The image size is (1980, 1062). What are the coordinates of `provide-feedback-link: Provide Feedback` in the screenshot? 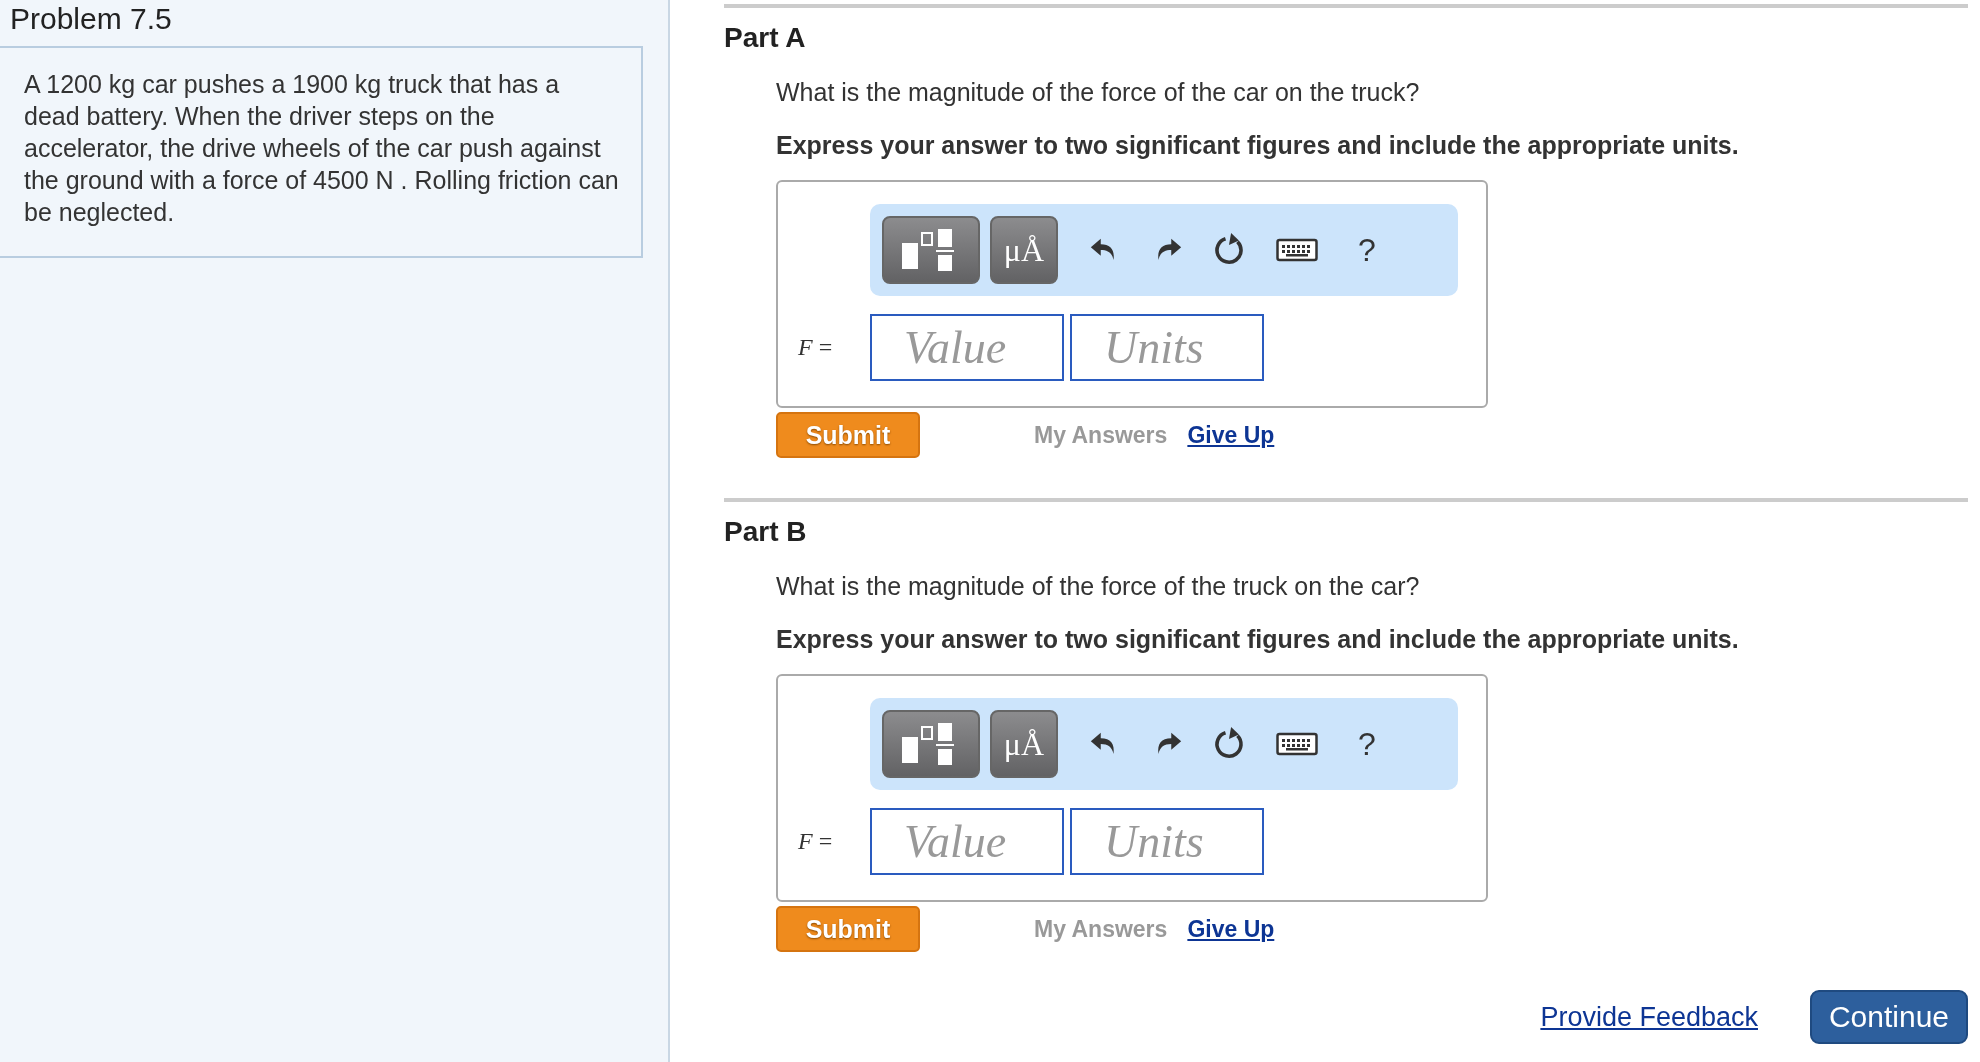 It's located at (1649, 1017).